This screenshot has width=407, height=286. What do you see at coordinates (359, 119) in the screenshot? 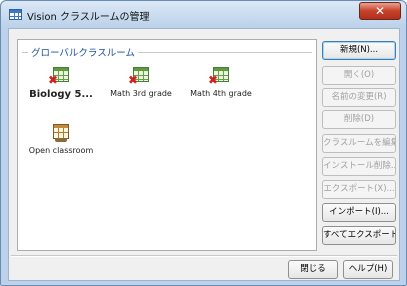
I see `delete-button: 削除(D)` at bounding box center [359, 119].